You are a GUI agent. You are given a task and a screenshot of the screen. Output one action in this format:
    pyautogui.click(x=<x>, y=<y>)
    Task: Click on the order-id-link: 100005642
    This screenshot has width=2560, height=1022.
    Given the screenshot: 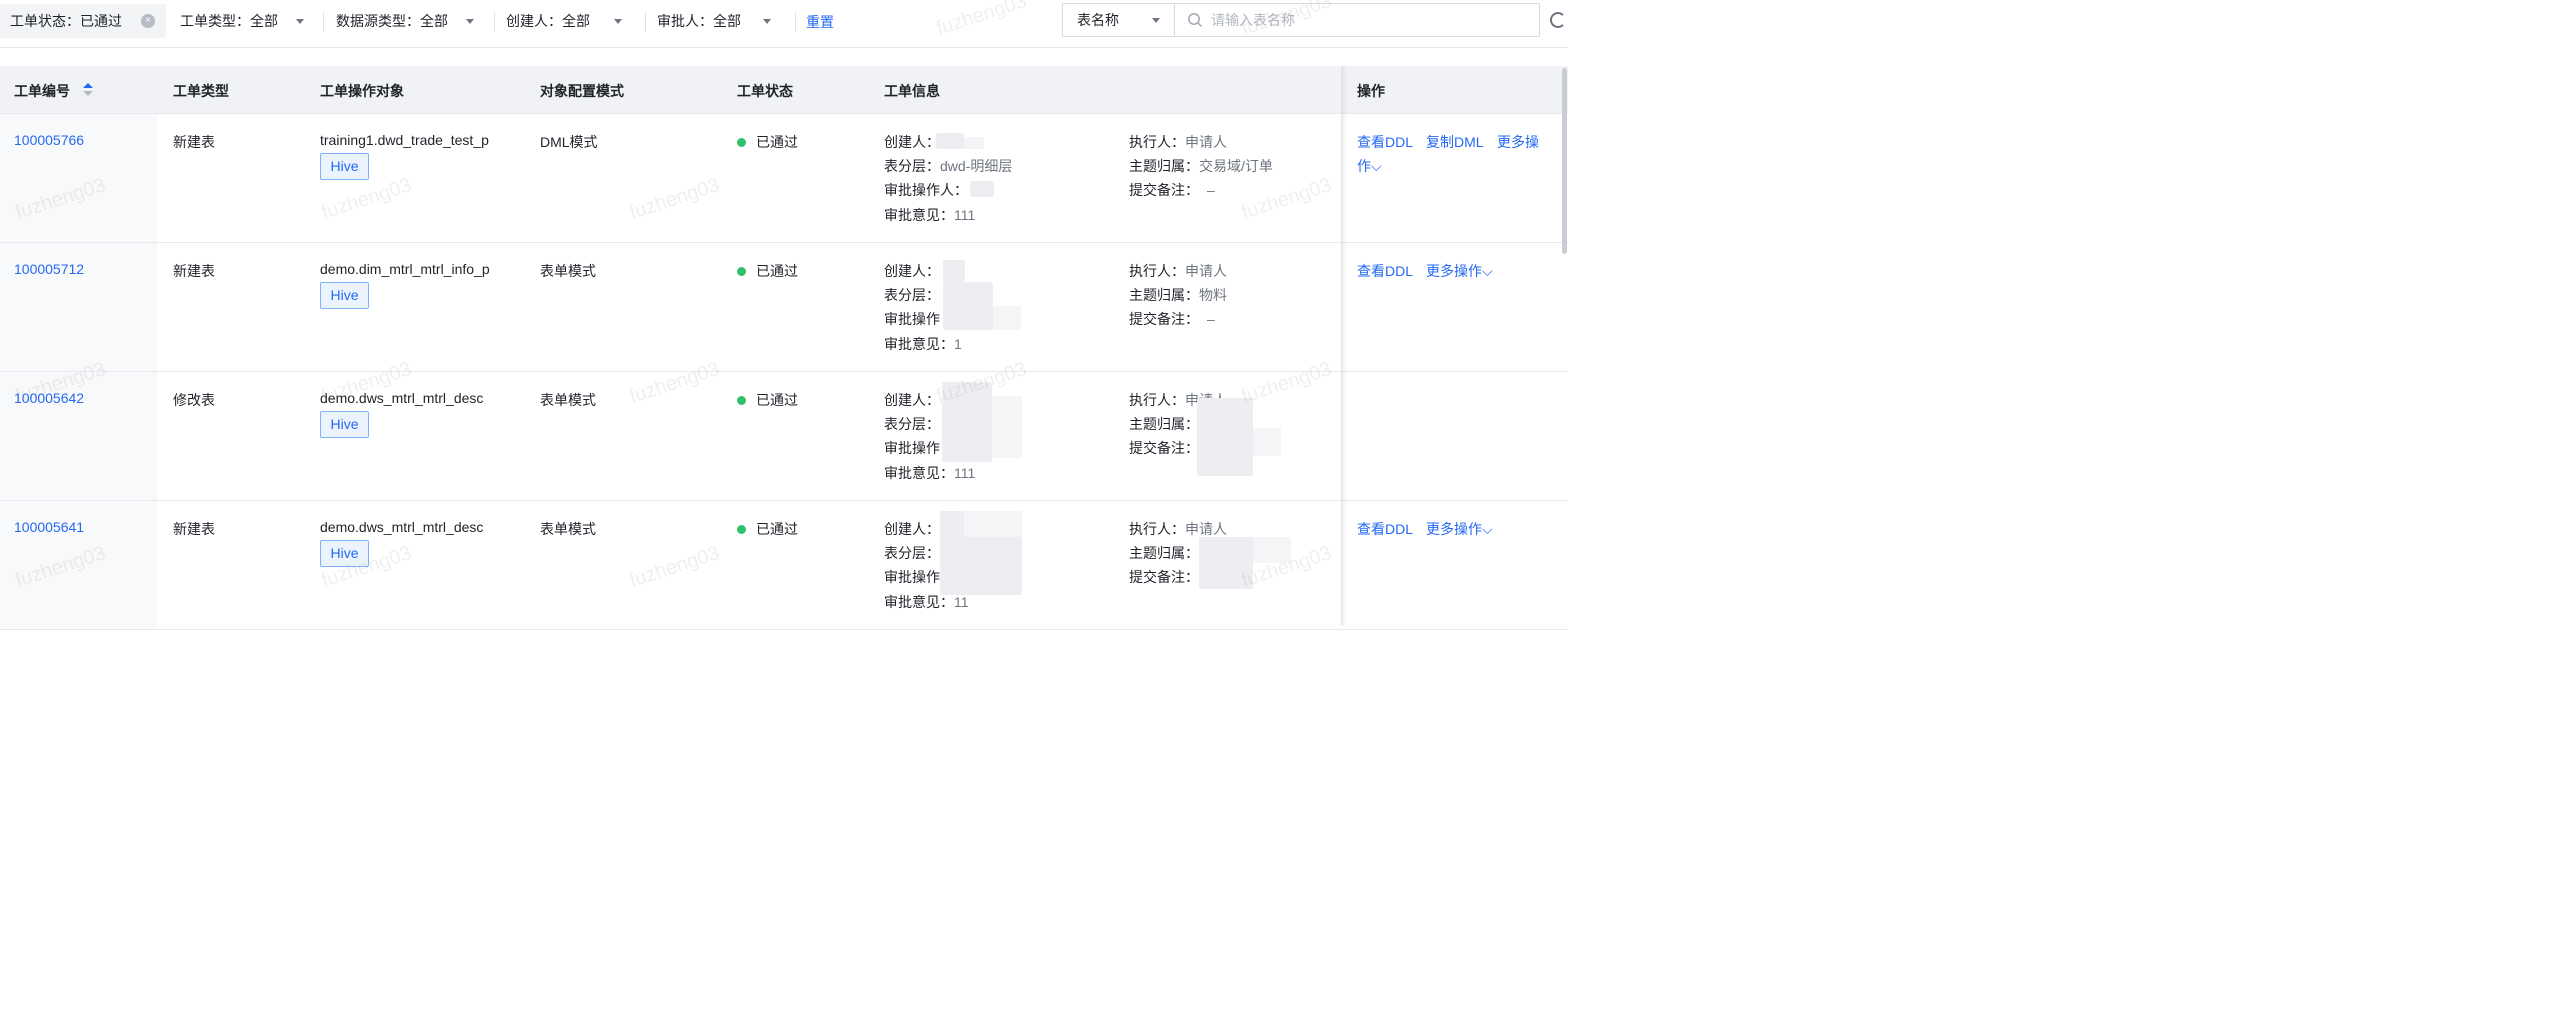 What is the action you would take?
    pyautogui.click(x=49, y=398)
    